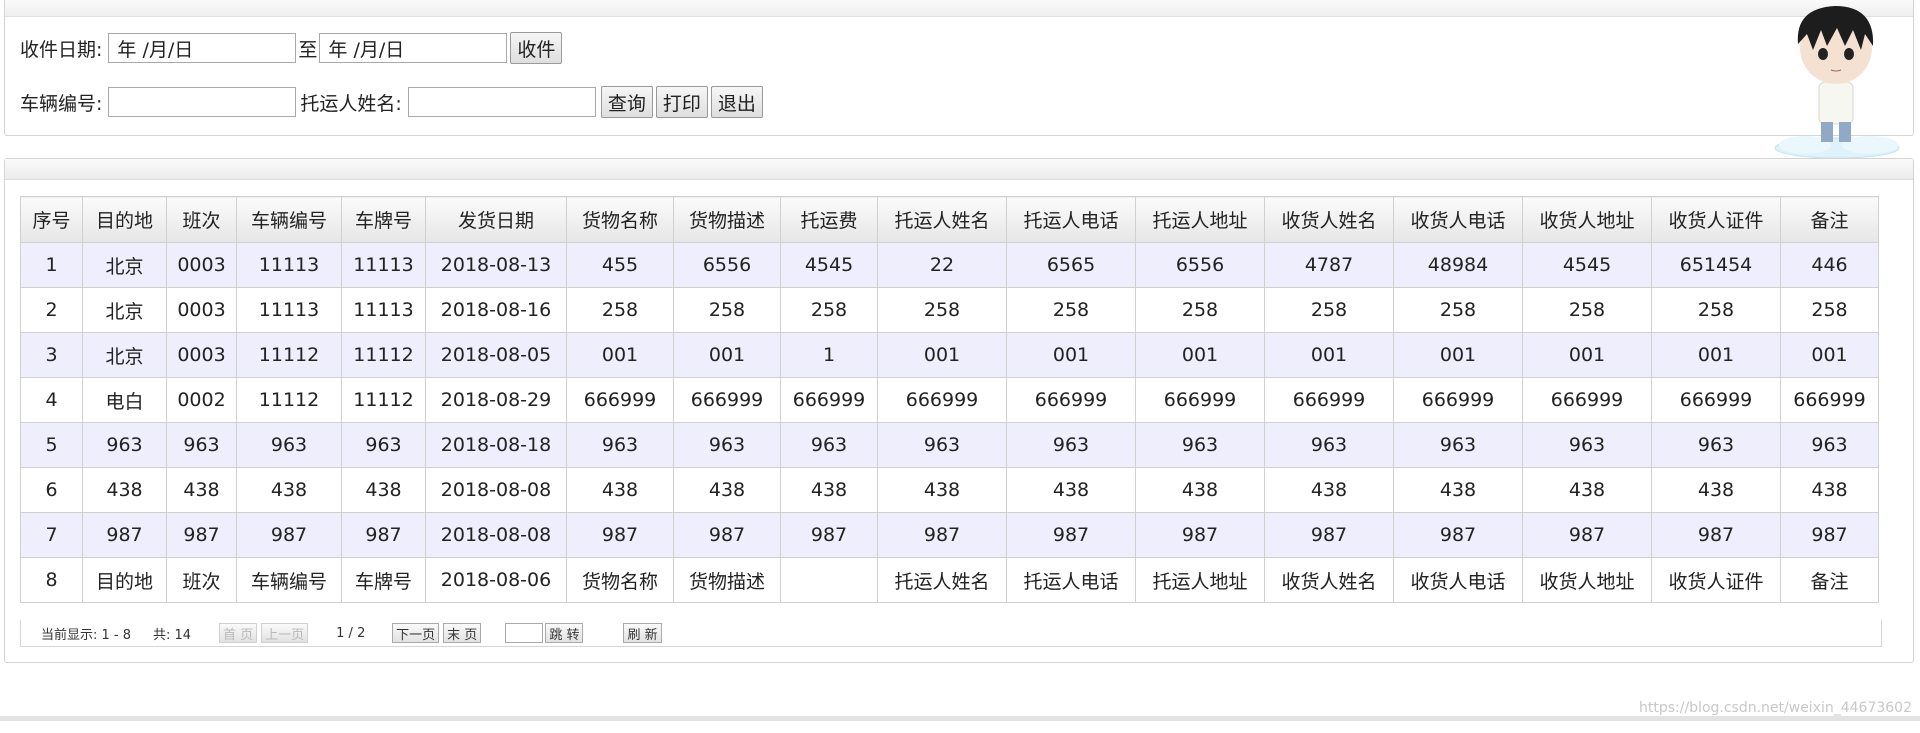 This screenshot has width=1920, height=733. What do you see at coordinates (285, 633) in the screenshot?
I see `prev-page-button: 上一页` at bounding box center [285, 633].